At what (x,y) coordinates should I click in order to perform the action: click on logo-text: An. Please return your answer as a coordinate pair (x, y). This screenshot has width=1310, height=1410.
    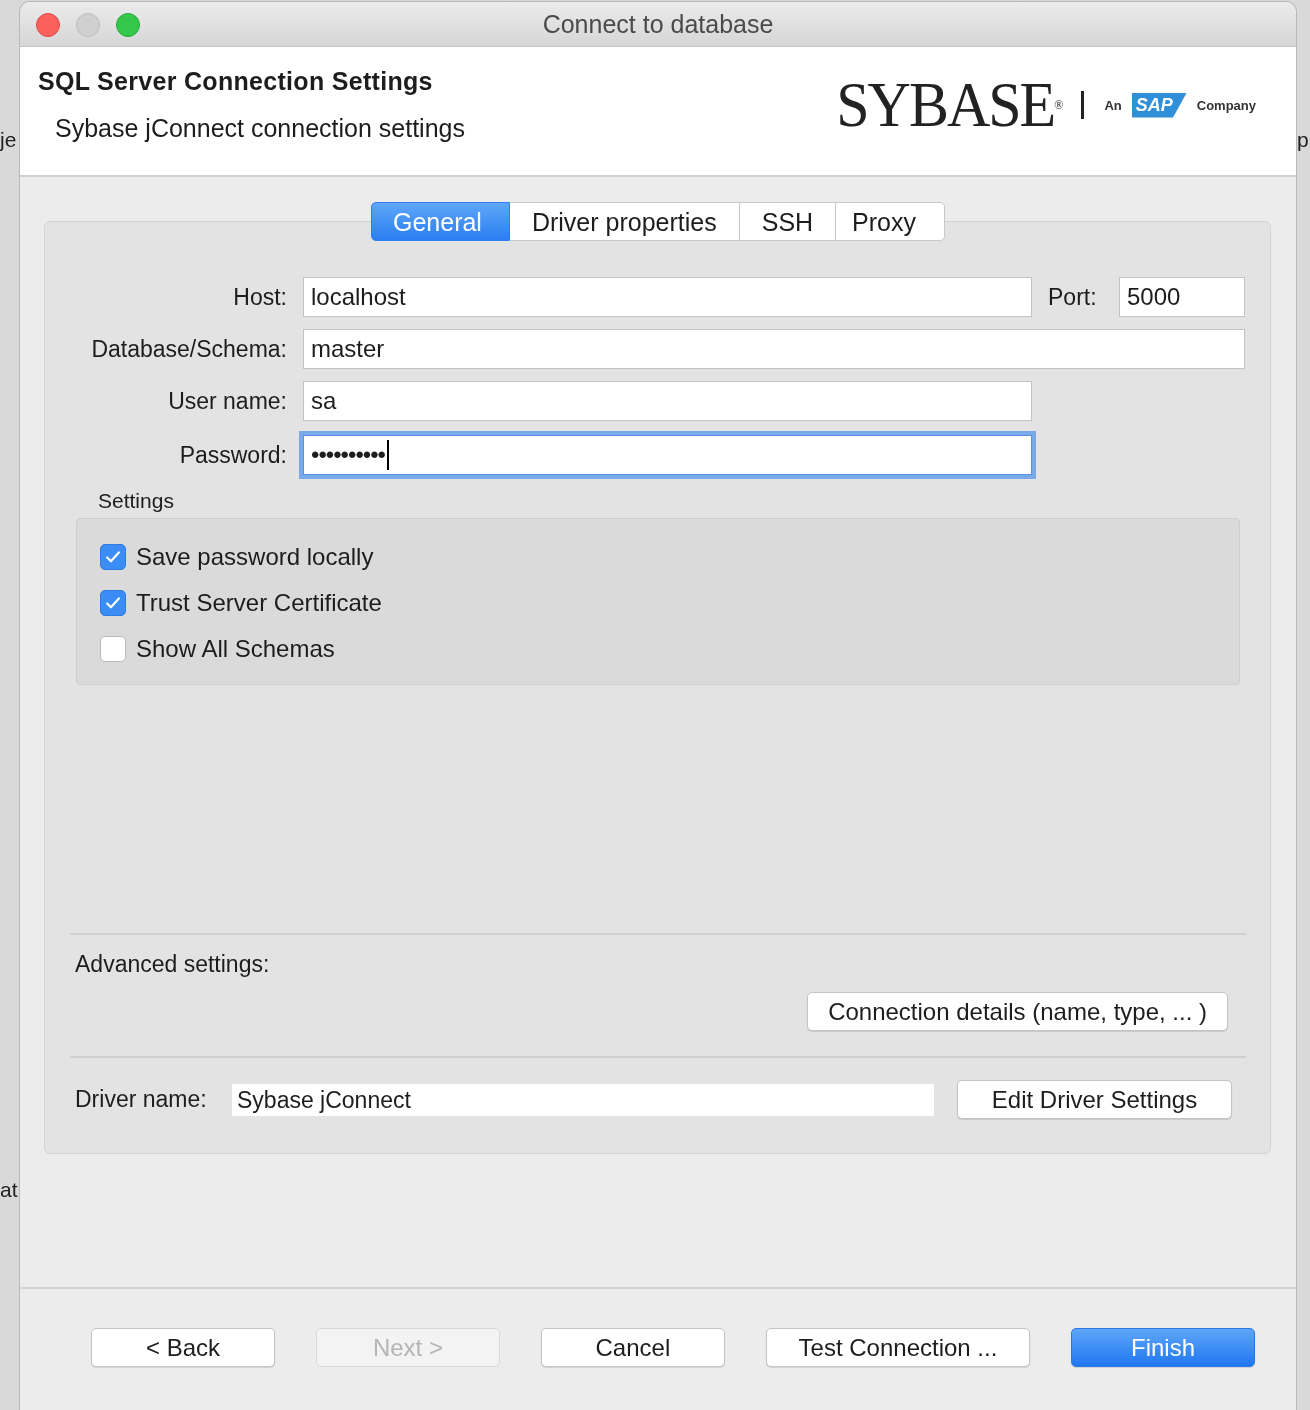
    Looking at the image, I should click on (1113, 105).